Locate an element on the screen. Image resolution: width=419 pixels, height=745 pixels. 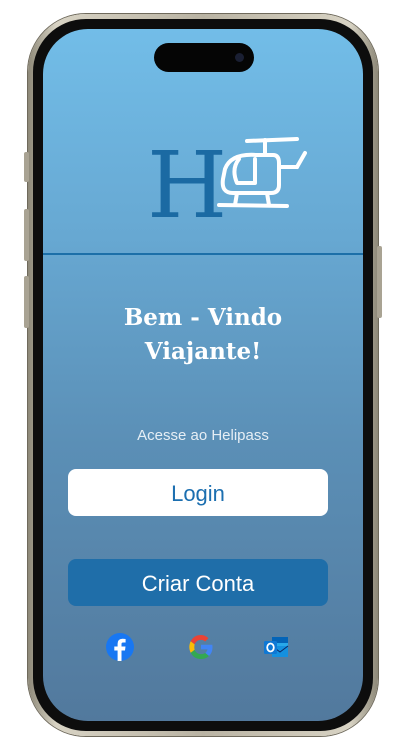
subtitle-text: Acesse ao Helipass is located at coordinates (203, 435).